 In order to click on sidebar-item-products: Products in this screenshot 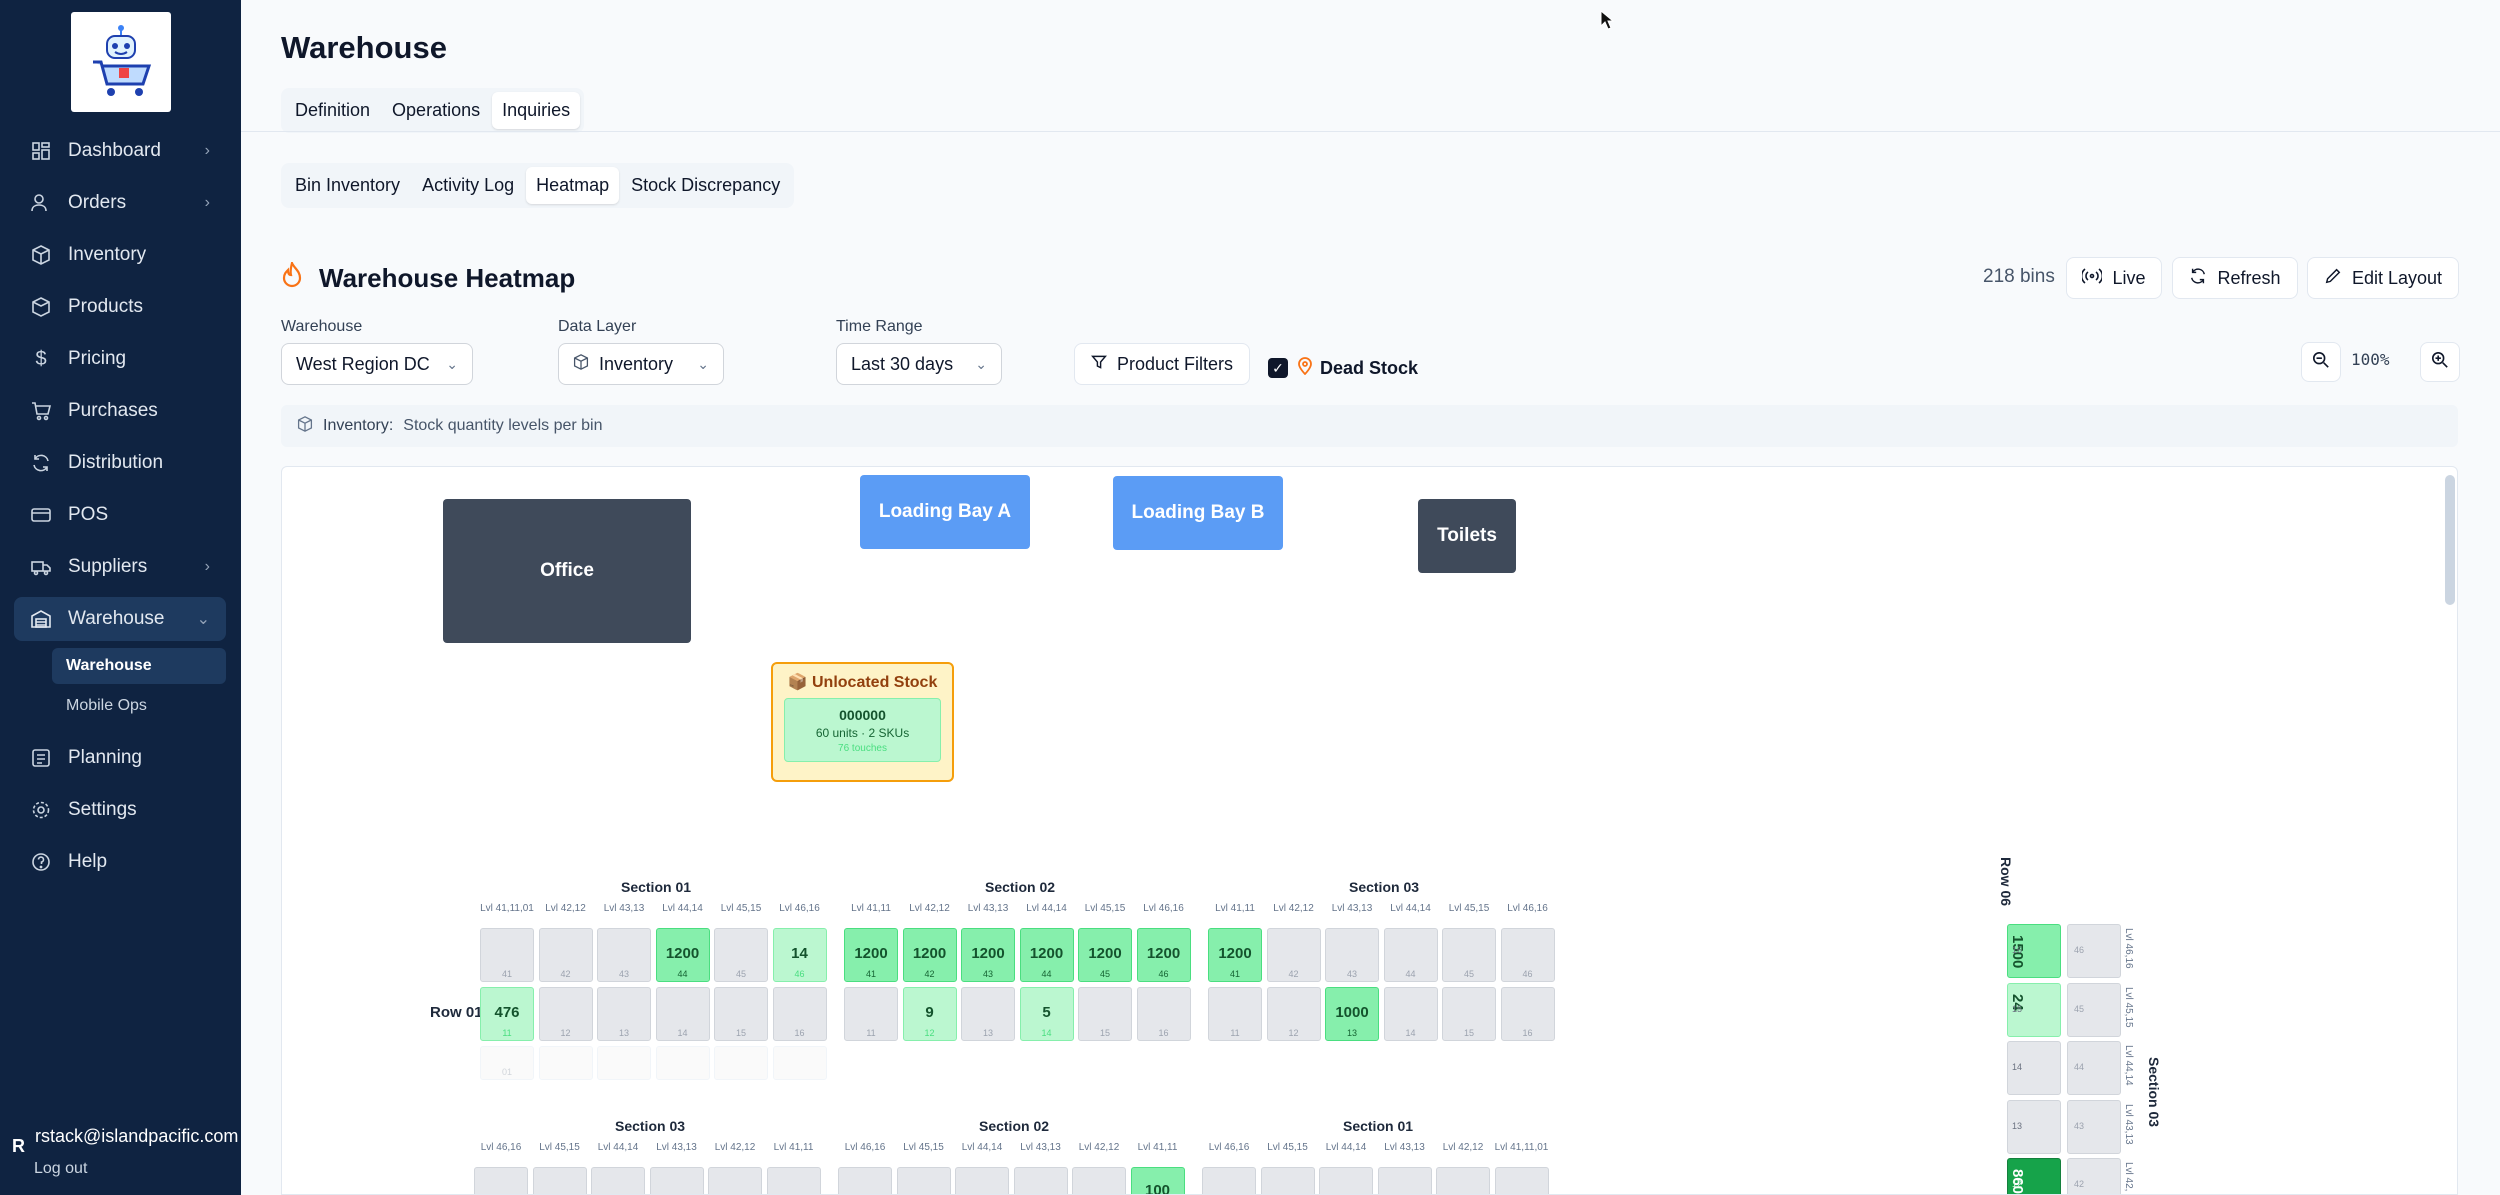, I will do `click(120, 307)`.